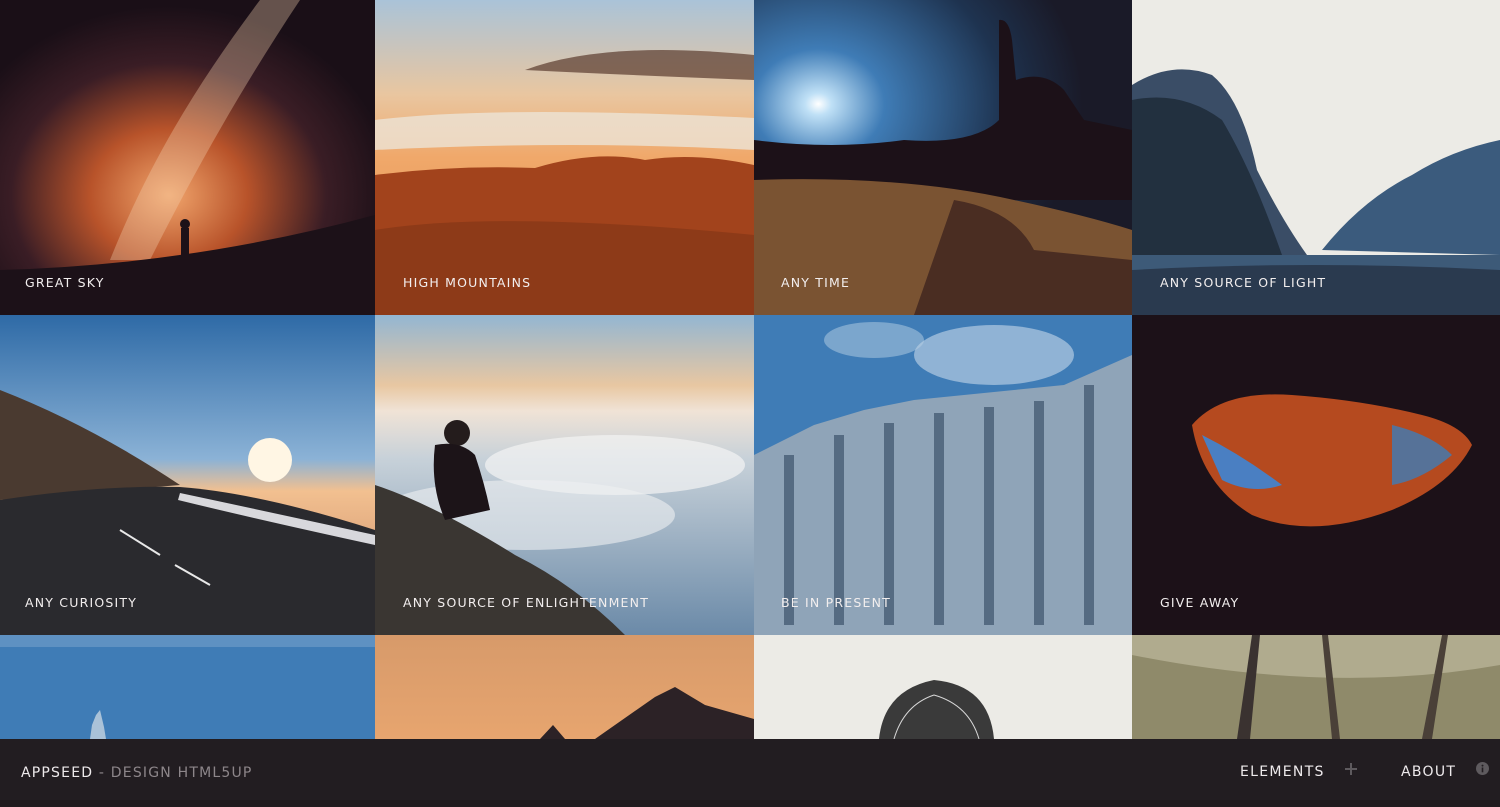  Describe the element at coordinates (816, 282) in the screenshot. I see `gallery-caption: Any Time` at that location.